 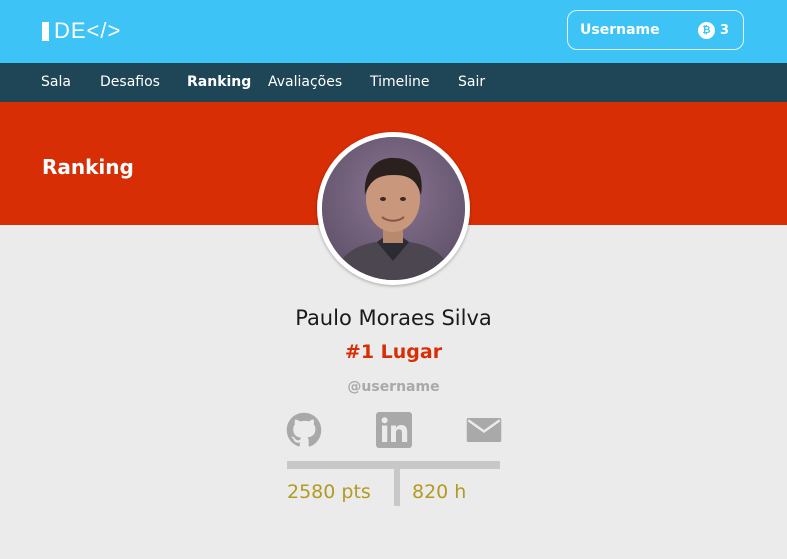 I want to click on nav-item-avaliacoes: Avaliações, so click(x=305, y=82).